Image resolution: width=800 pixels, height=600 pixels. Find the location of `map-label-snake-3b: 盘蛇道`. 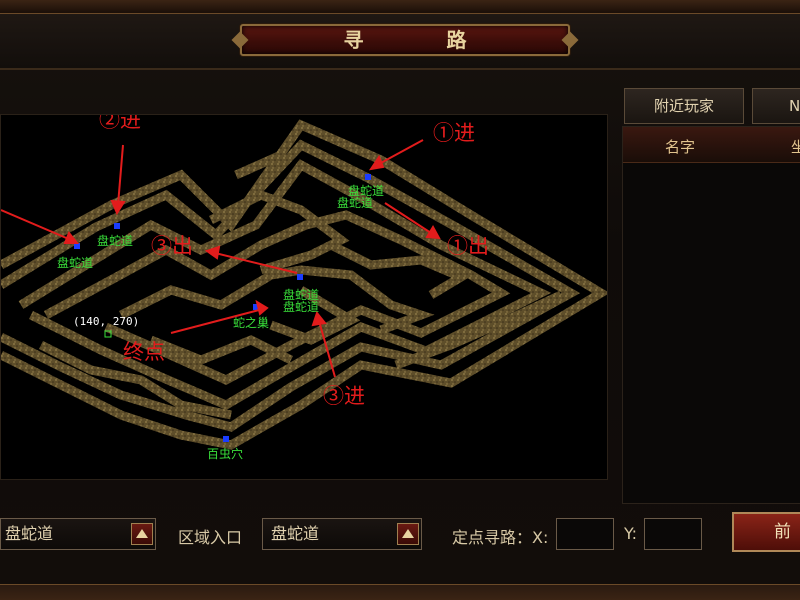

map-label-snake-3b: 盘蛇道 is located at coordinates (301, 306).